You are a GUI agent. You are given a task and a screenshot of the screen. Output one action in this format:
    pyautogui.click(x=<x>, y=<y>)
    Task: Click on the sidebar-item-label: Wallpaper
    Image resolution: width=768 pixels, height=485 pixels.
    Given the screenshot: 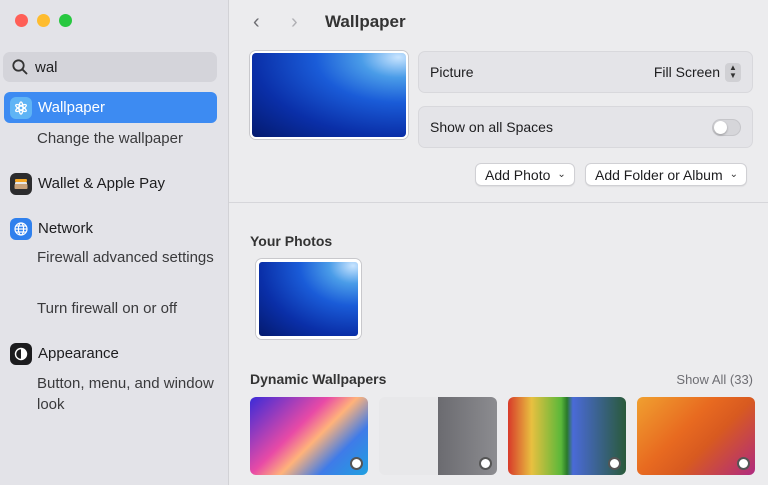 What is the action you would take?
    pyautogui.click(x=71, y=107)
    